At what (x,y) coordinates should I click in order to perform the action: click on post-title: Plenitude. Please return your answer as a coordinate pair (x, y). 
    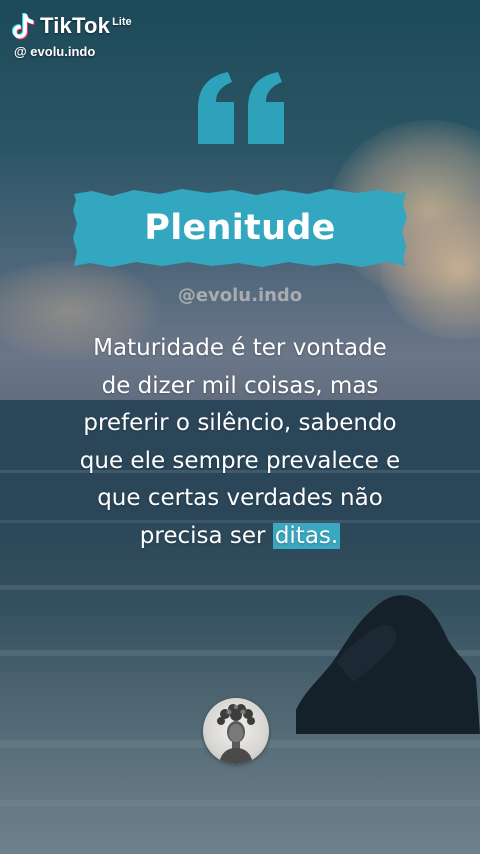
    Looking at the image, I should click on (240, 228).